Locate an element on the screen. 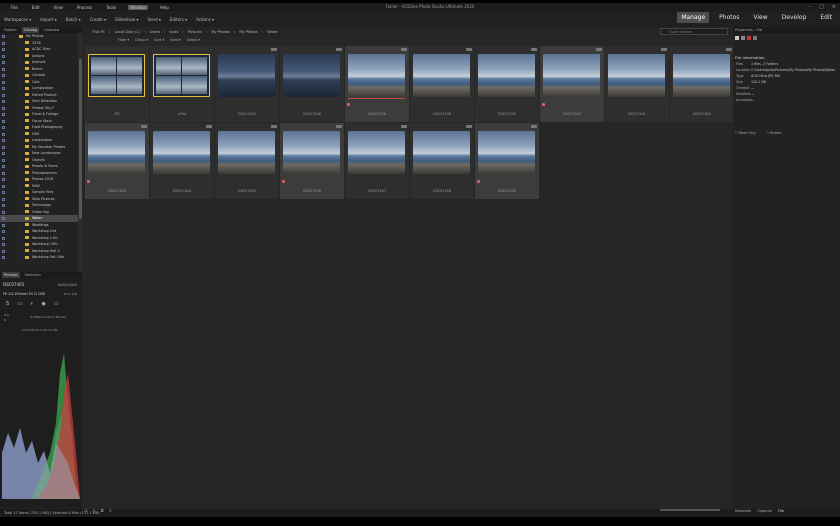 The image size is (840, 526). close-icon: × is located at coordinates (834, 7).